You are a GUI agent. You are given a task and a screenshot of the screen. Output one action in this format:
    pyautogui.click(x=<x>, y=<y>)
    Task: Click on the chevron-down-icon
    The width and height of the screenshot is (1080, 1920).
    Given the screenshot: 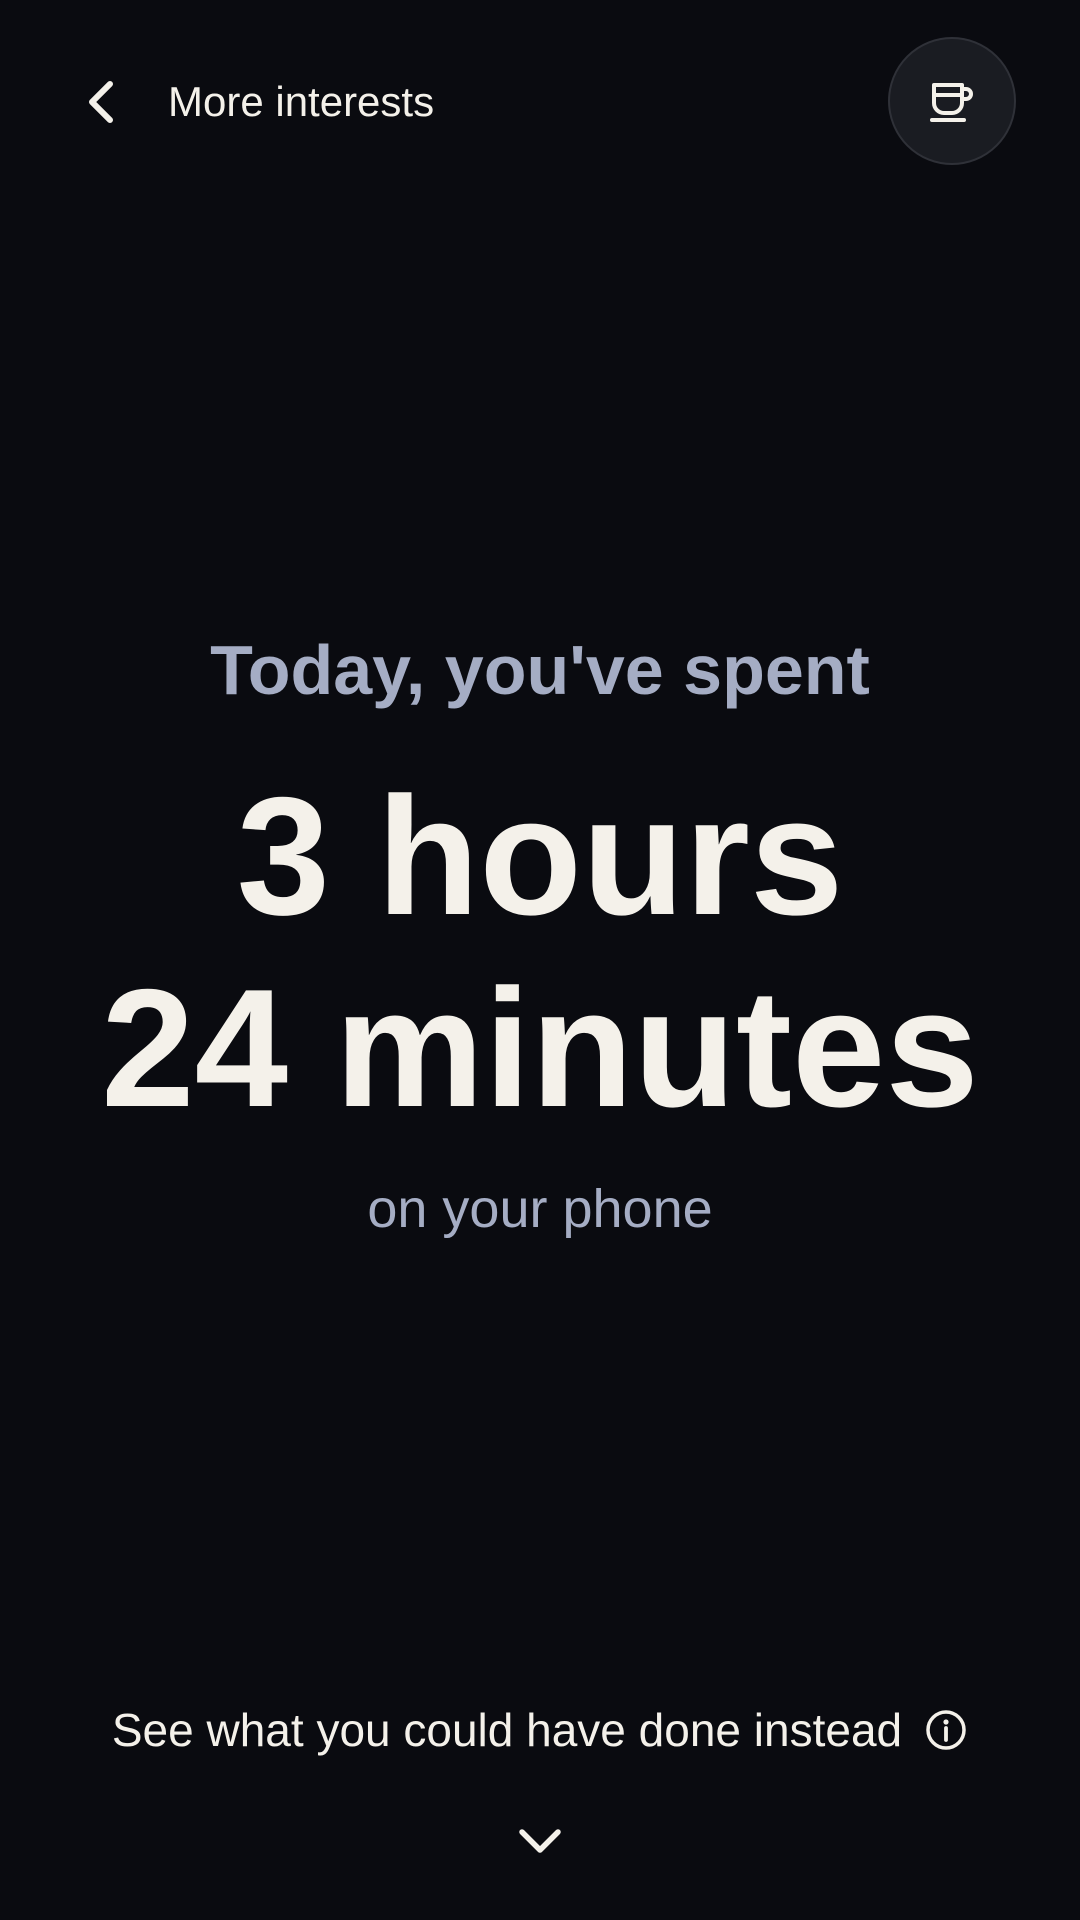 What is the action you would take?
    pyautogui.click(x=540, y=1841)
    